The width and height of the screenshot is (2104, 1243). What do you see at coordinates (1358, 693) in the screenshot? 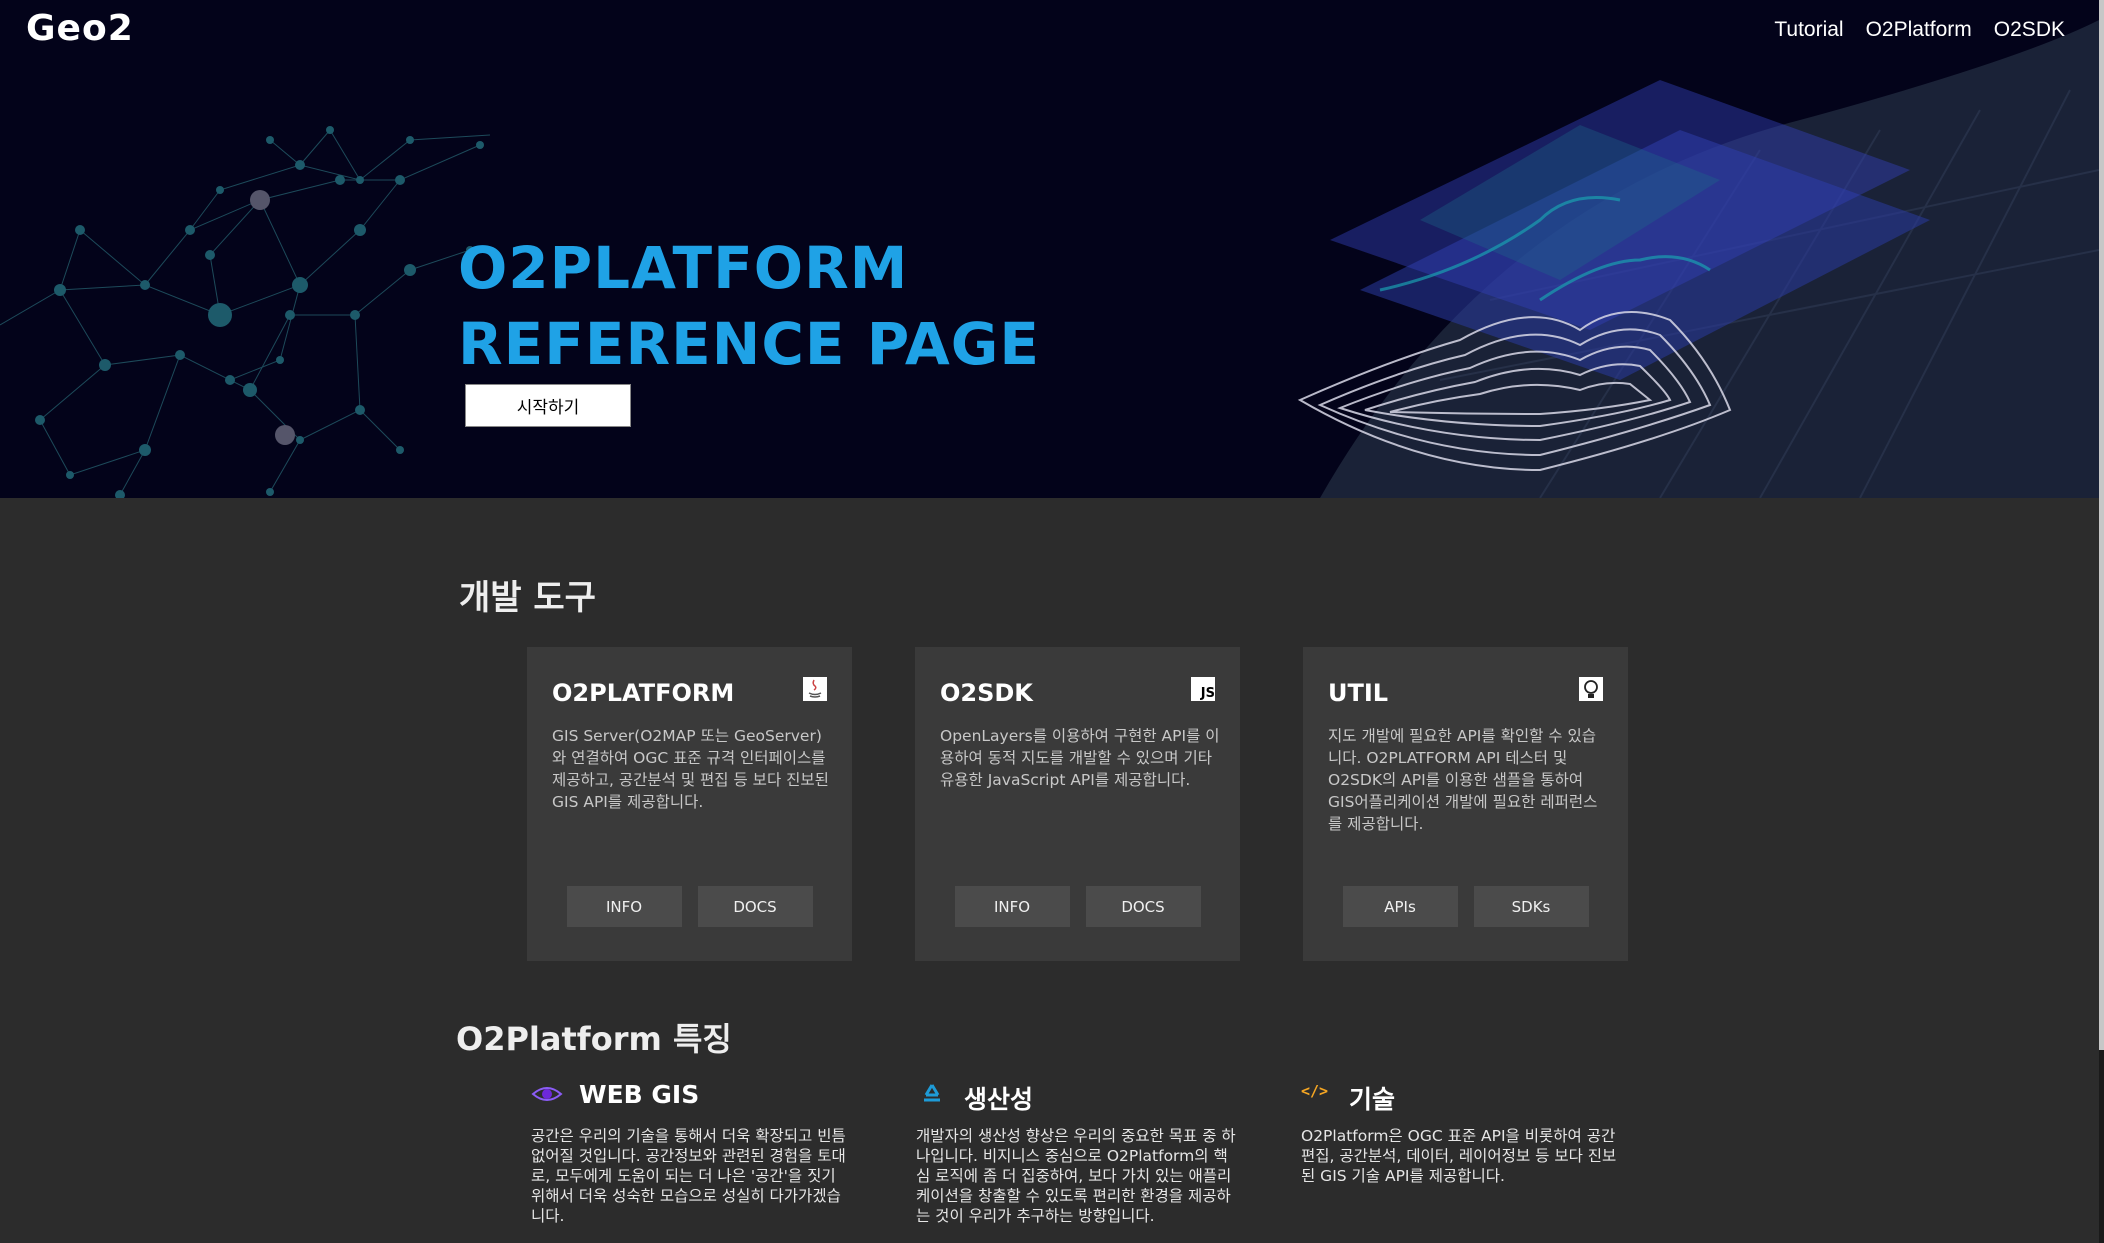
I see `card-title: UTIL` at bounding box center [1358, 693].